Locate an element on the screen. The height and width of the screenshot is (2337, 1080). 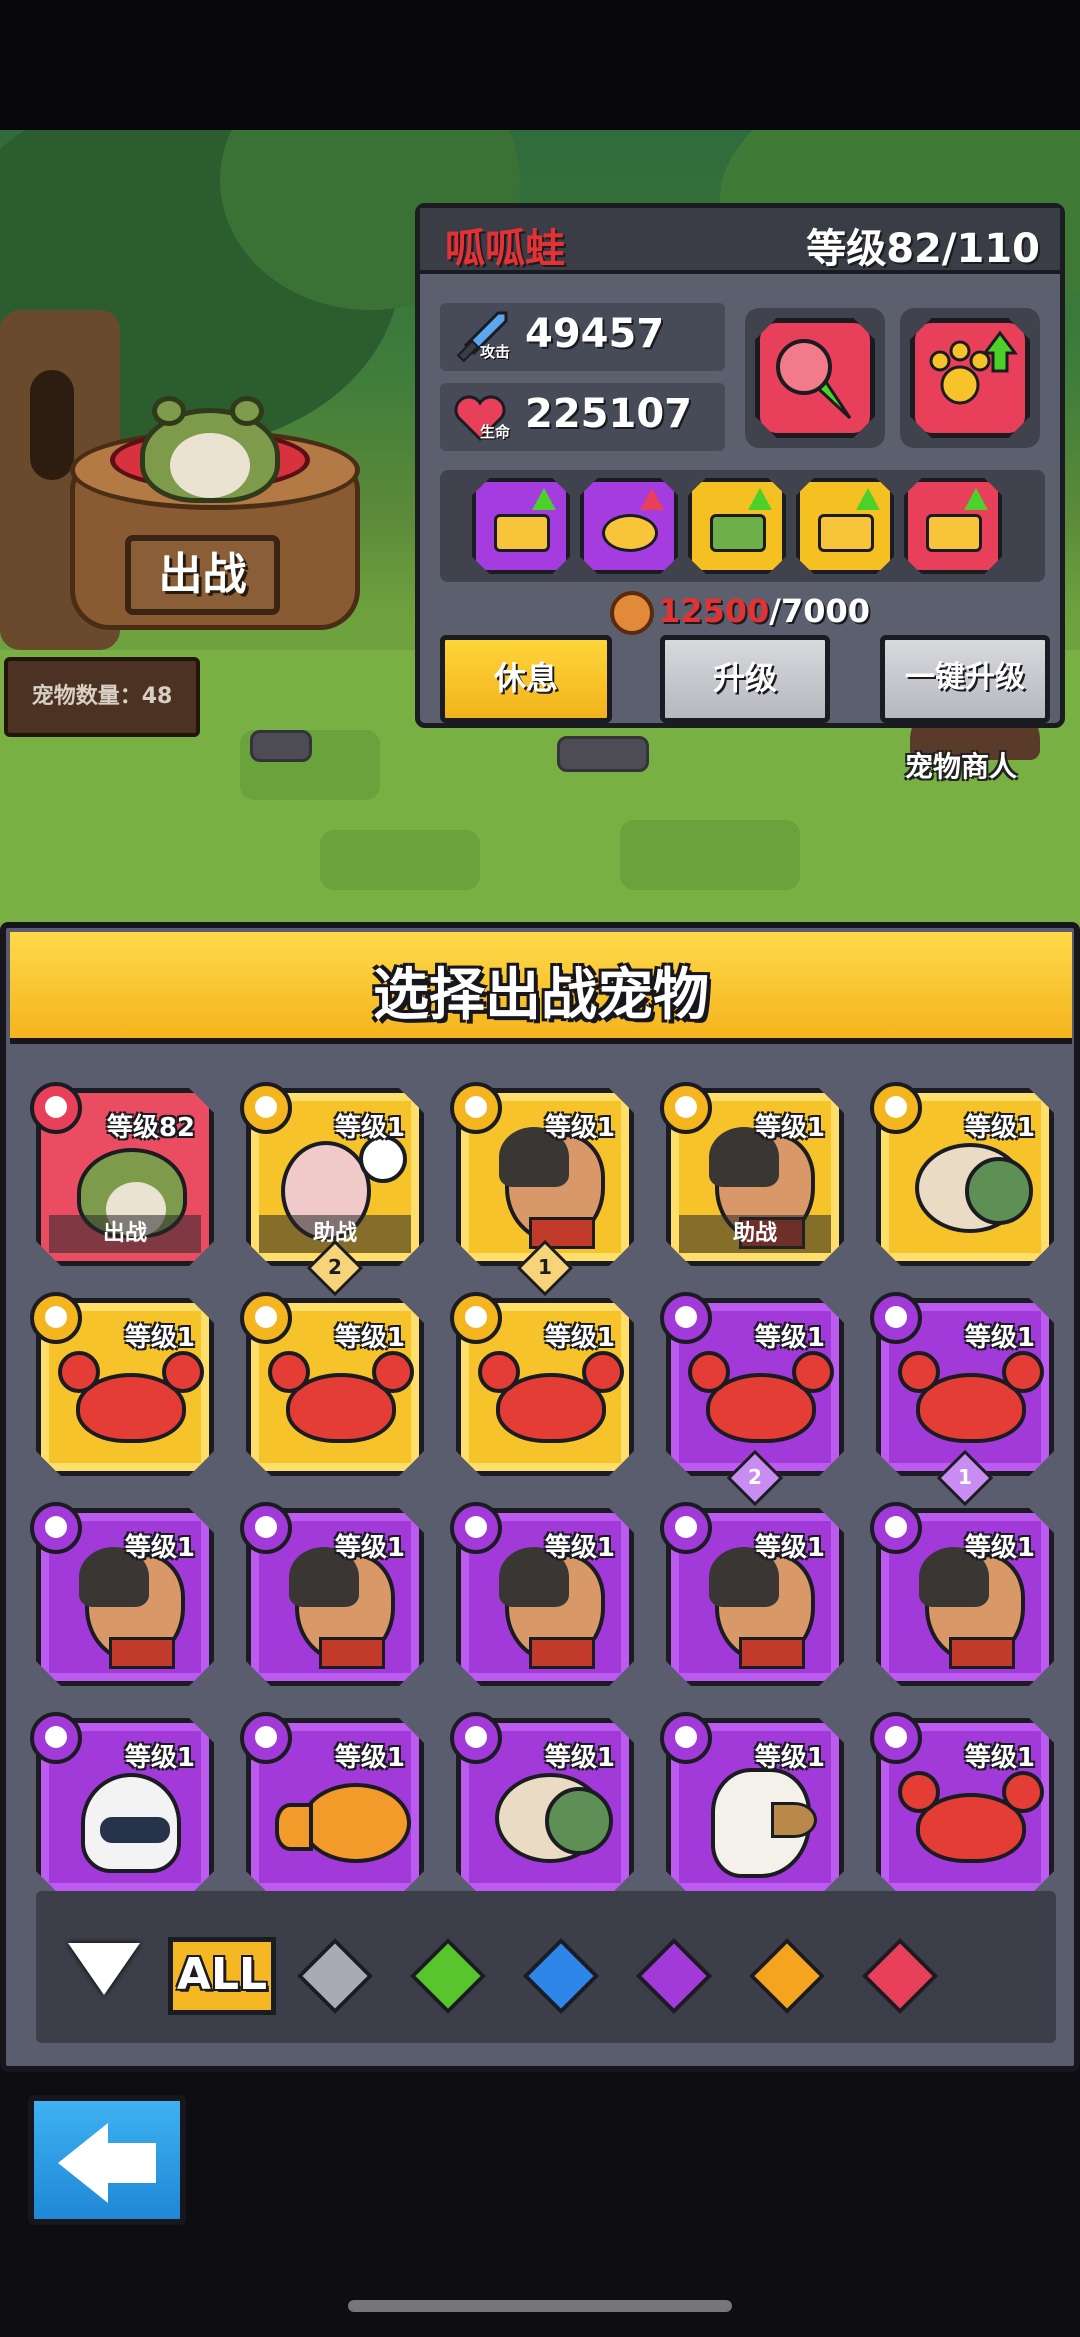
rarity-filter-bar: ALL is located at coordinates (546, 1967).